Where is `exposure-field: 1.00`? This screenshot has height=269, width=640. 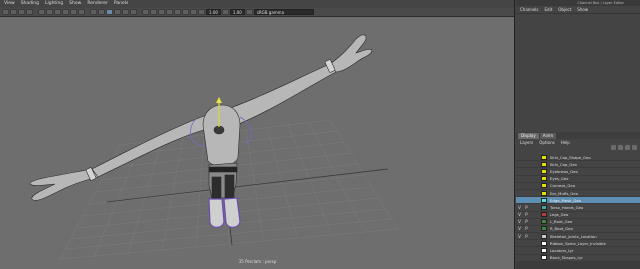 exposure-field: 1.00 is located at coordinates (213, 12).